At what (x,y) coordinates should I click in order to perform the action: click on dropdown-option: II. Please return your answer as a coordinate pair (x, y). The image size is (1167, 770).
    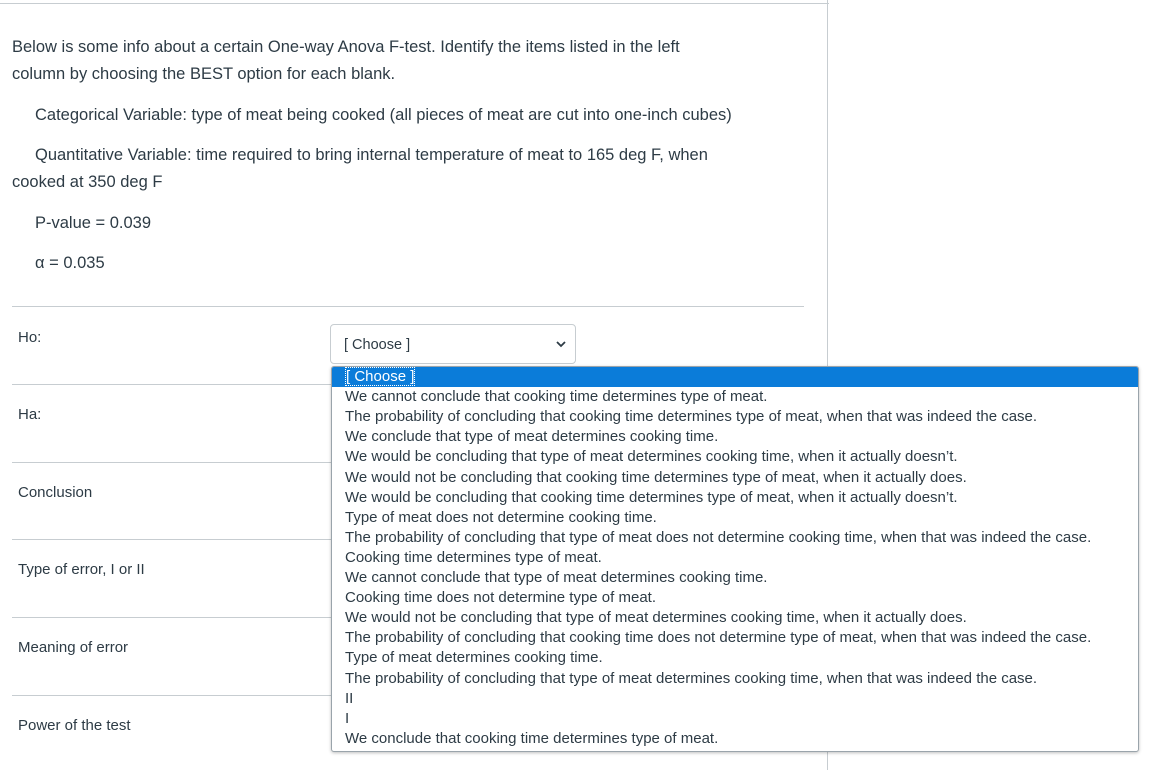
    Looking at the image, I should click on (735, 699).